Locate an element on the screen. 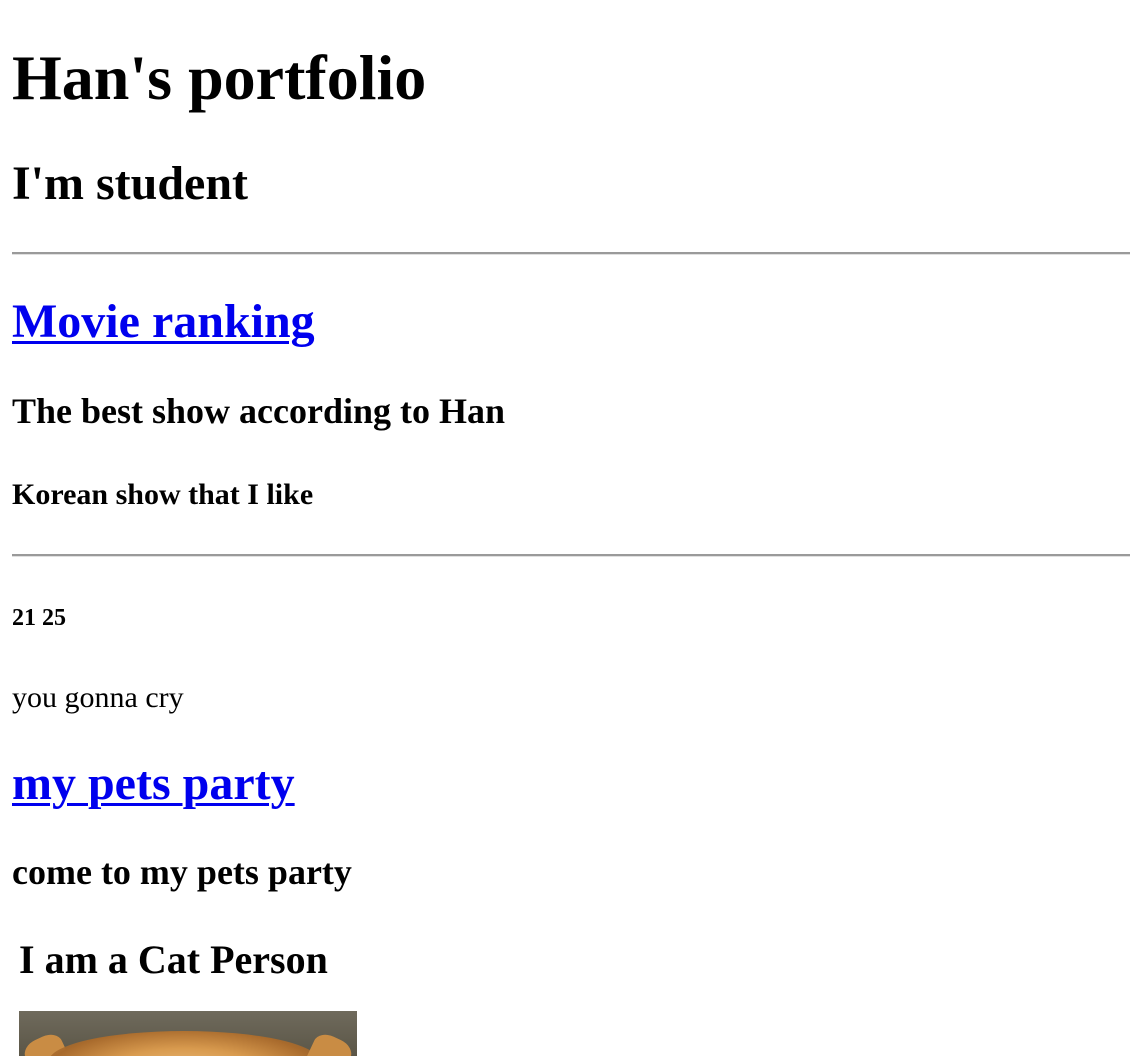  cat-image is located at coordinates (188, 1033).